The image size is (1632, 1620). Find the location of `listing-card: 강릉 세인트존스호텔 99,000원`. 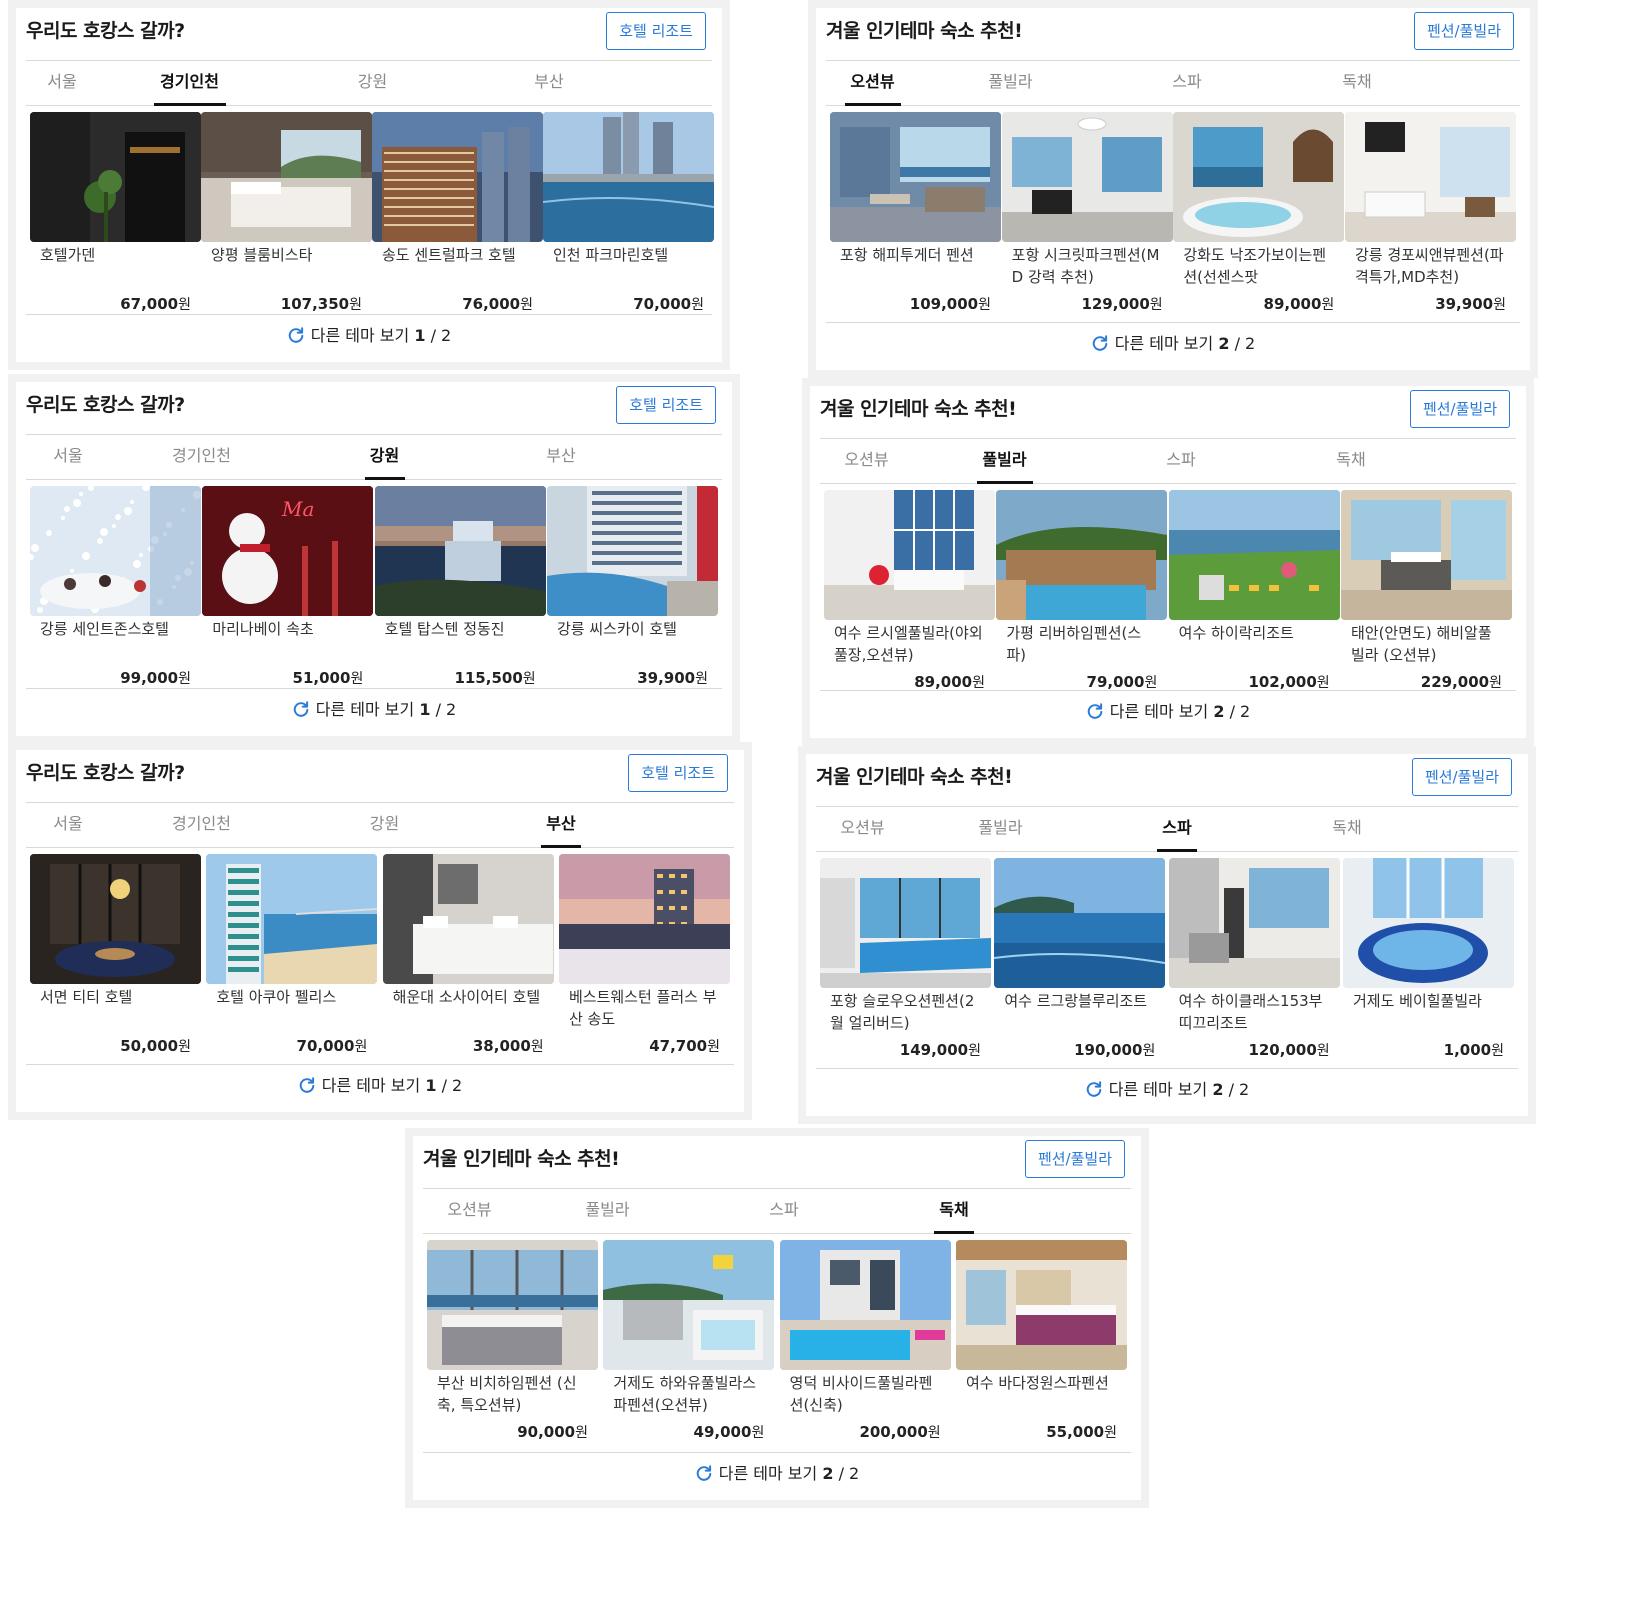

listing-card: 강릉 세인트존스호텔 99,000원 is located at coordinates (115, 586).